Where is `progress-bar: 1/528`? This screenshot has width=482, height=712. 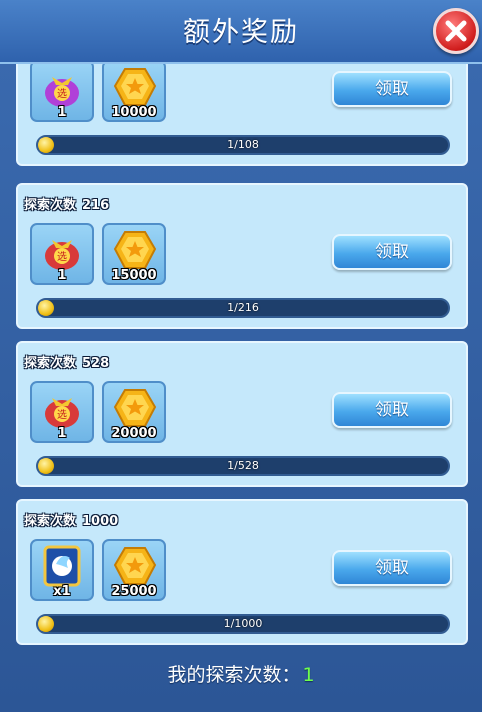
progress-bar: 1/528 is located at coordinates (243, 466).